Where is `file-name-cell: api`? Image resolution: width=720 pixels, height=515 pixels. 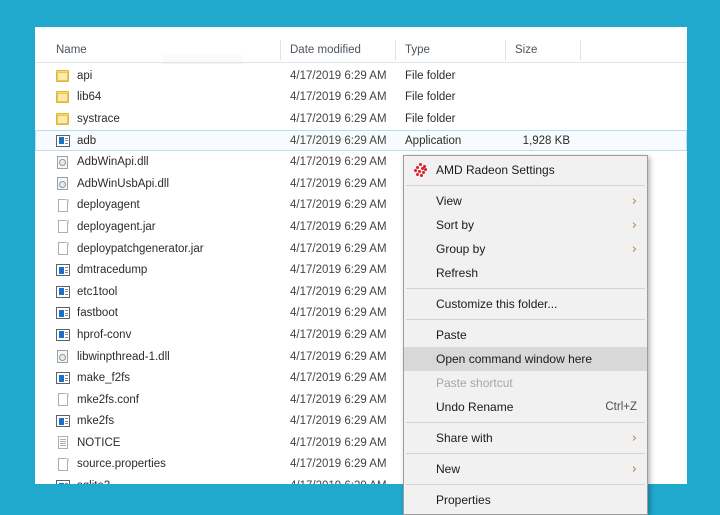 file-name-cell: api is located at coordinates (158, 76).